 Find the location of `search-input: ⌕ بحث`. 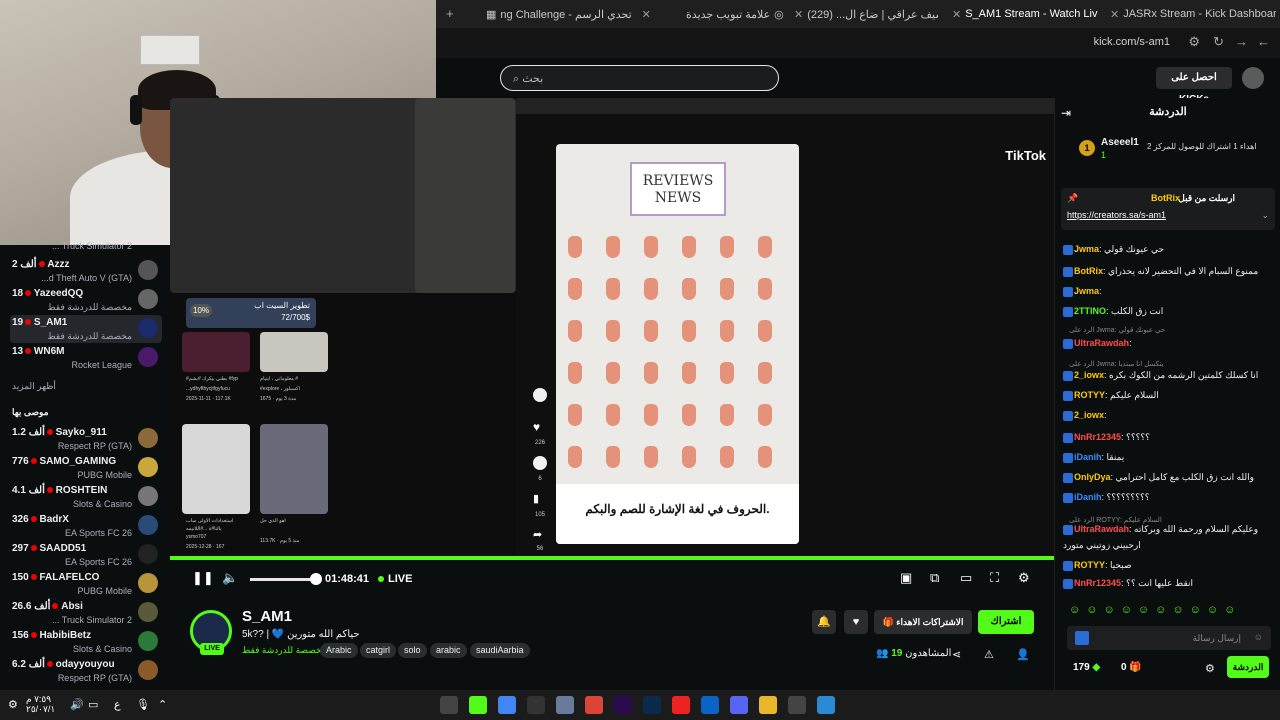

search-input: ⌕ بحث is located at coordinates (639, 78).